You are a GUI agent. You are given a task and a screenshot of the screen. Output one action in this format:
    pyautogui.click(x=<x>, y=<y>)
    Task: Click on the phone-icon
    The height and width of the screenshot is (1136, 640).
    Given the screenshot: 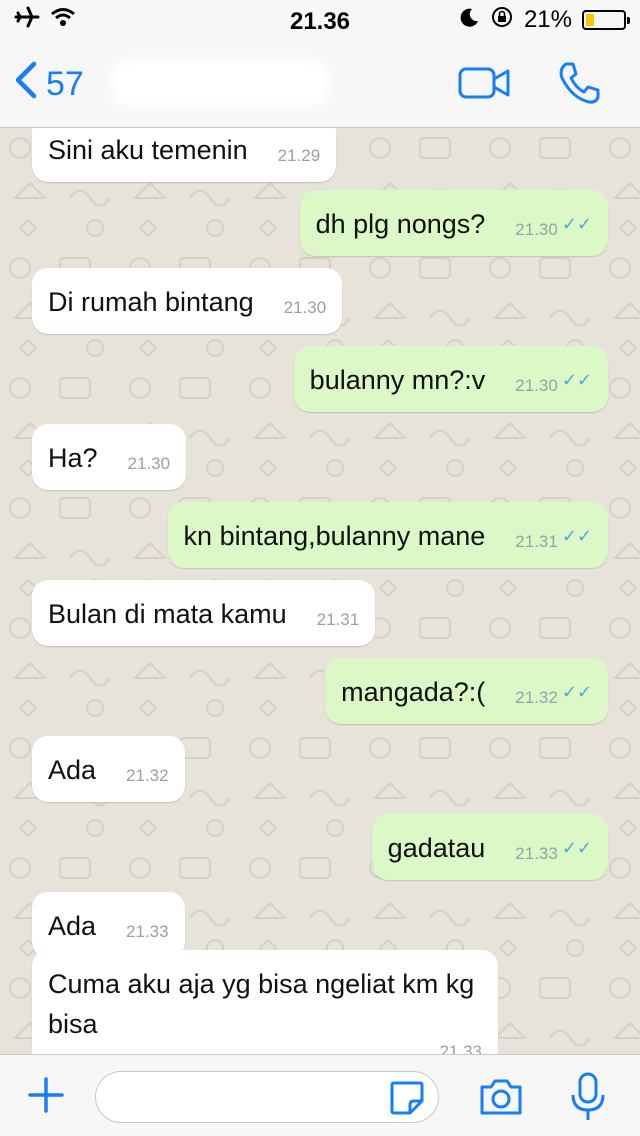 What is the action you would take?
    pyautogui.click(x=579, y=86)
    